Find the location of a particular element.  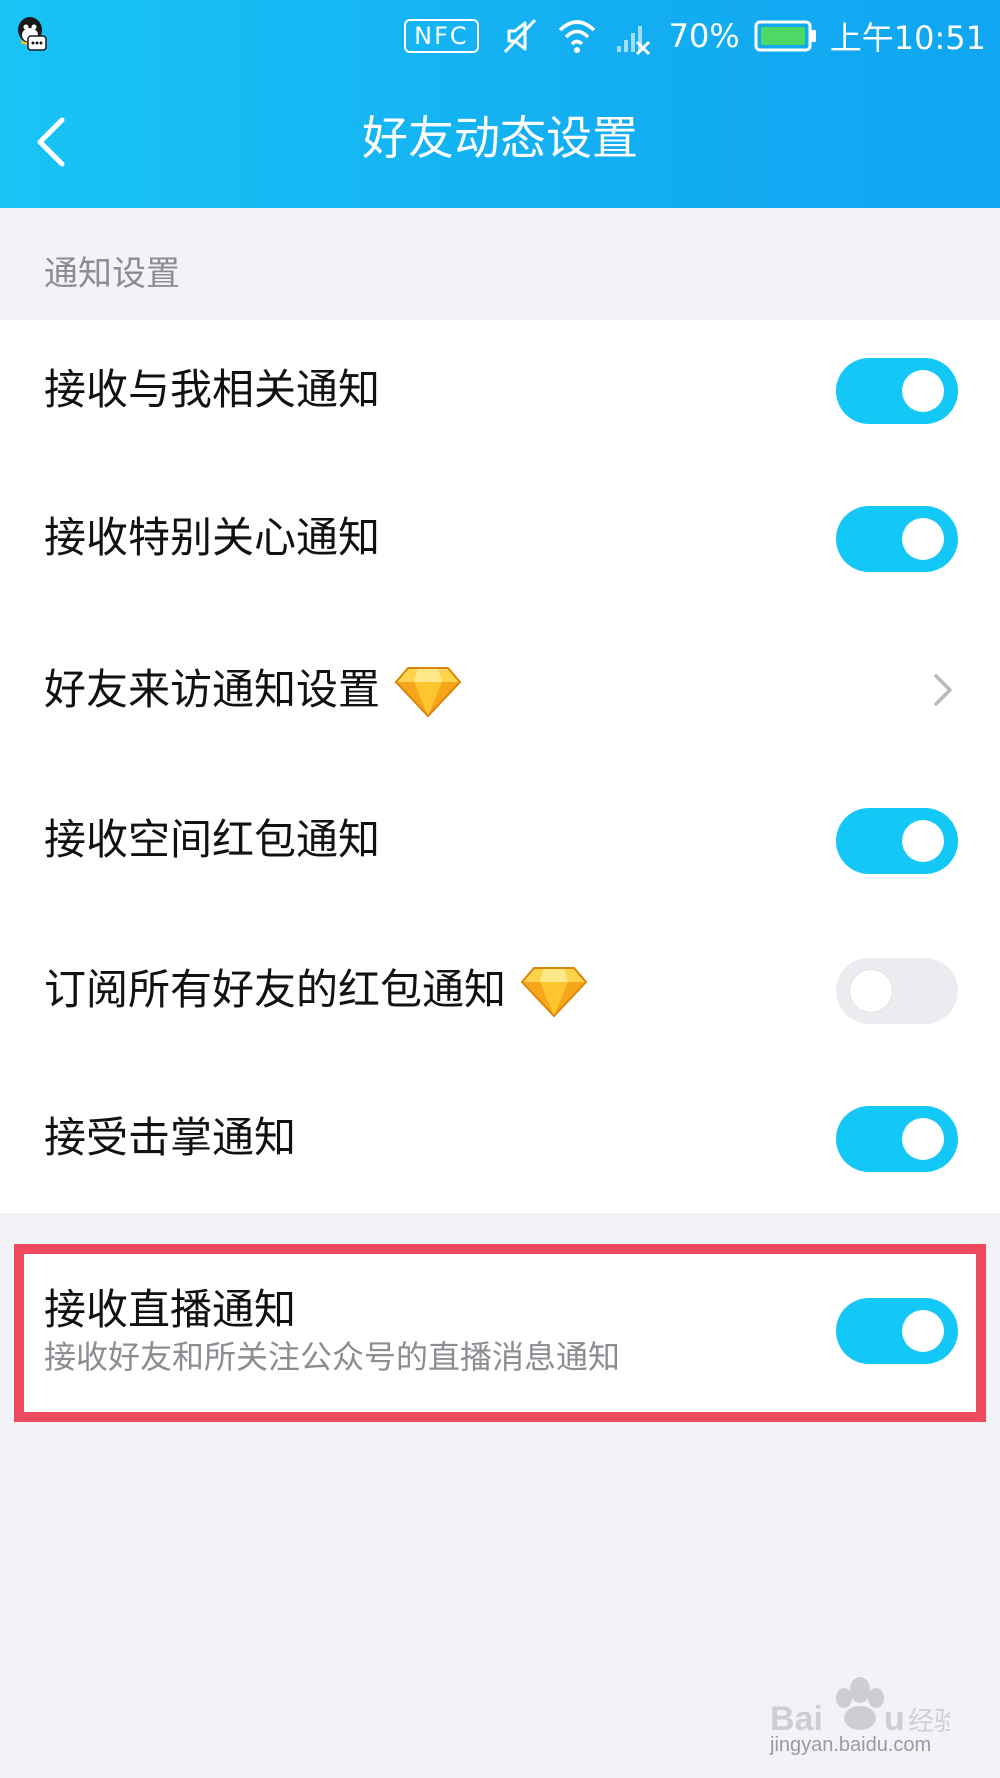

status-bar: NFC 70% 上午10:51 is located at coordinates (500, 36).